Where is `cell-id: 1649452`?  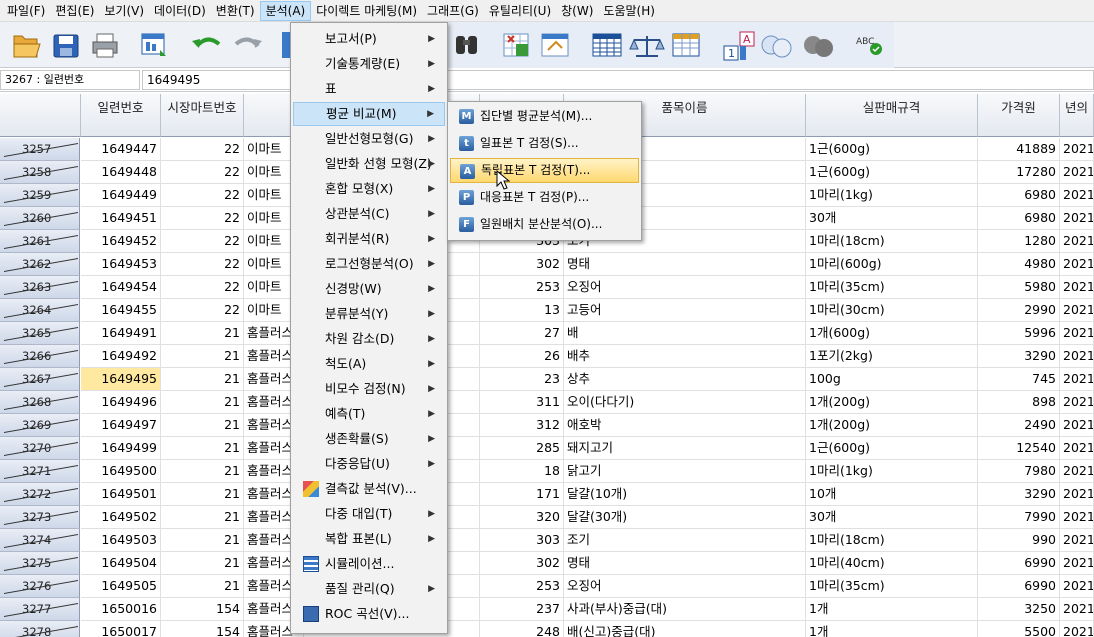 cell-id: 1649452 is located at coordinates (121, 241).